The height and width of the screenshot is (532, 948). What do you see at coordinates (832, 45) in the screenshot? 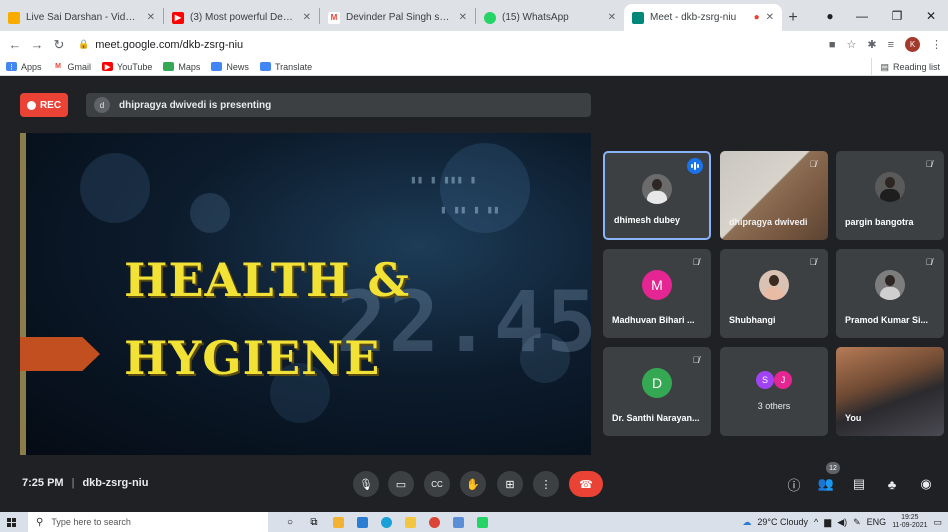
I see `camera-icon: ■` at bounding box center [832, 45].